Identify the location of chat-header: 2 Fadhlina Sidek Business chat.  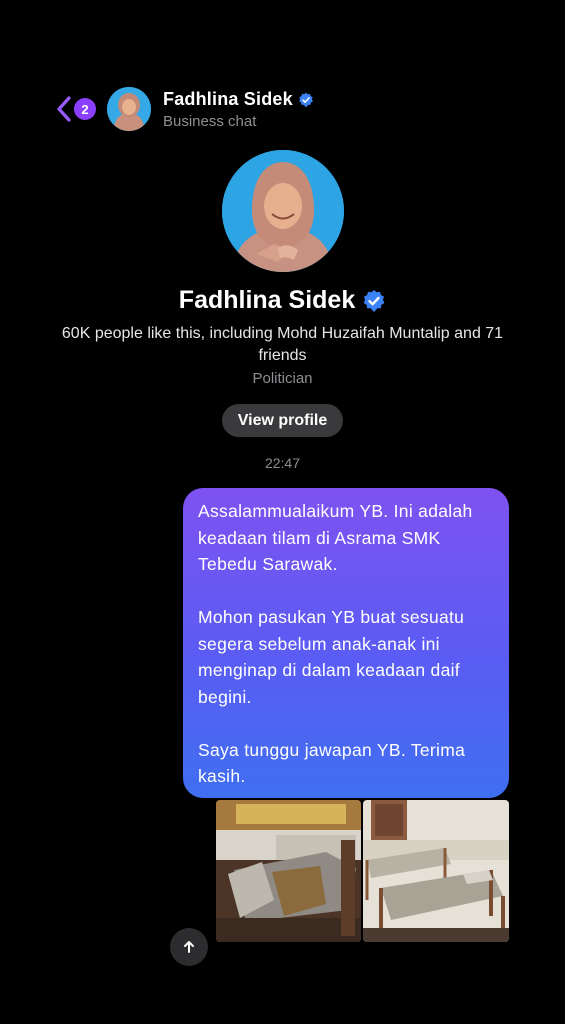
(282, 110).